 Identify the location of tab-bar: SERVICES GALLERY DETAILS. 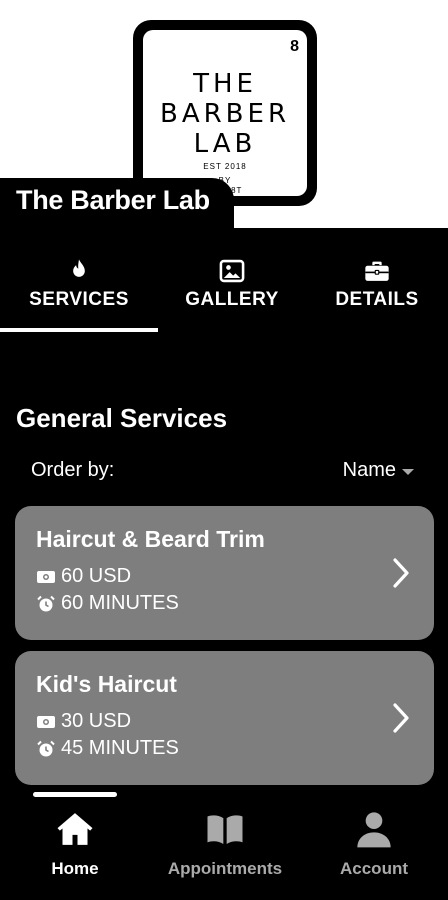
(224, 292).